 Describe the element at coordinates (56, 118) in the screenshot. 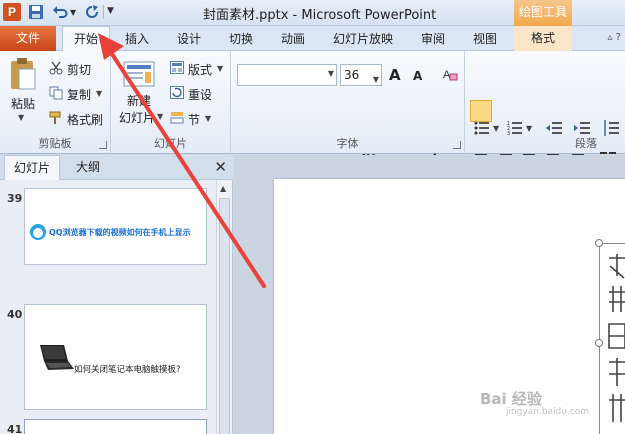

I see `format-painter-icon` at that location.